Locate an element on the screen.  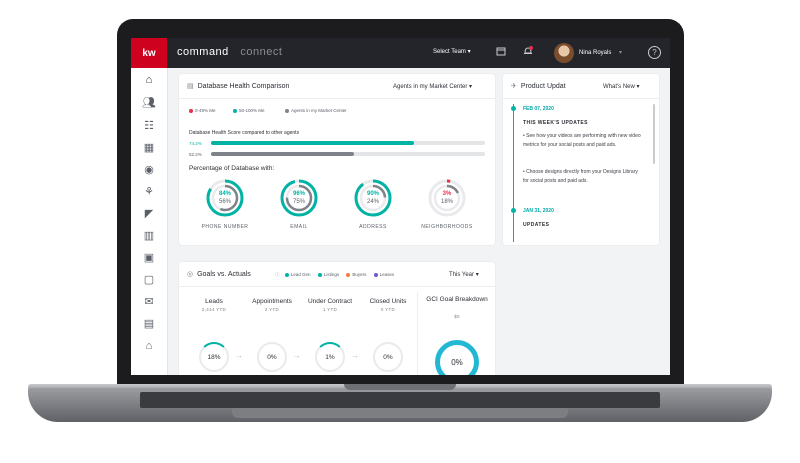
year-dropdown-label: This Year is located at coordinates (462, 275).